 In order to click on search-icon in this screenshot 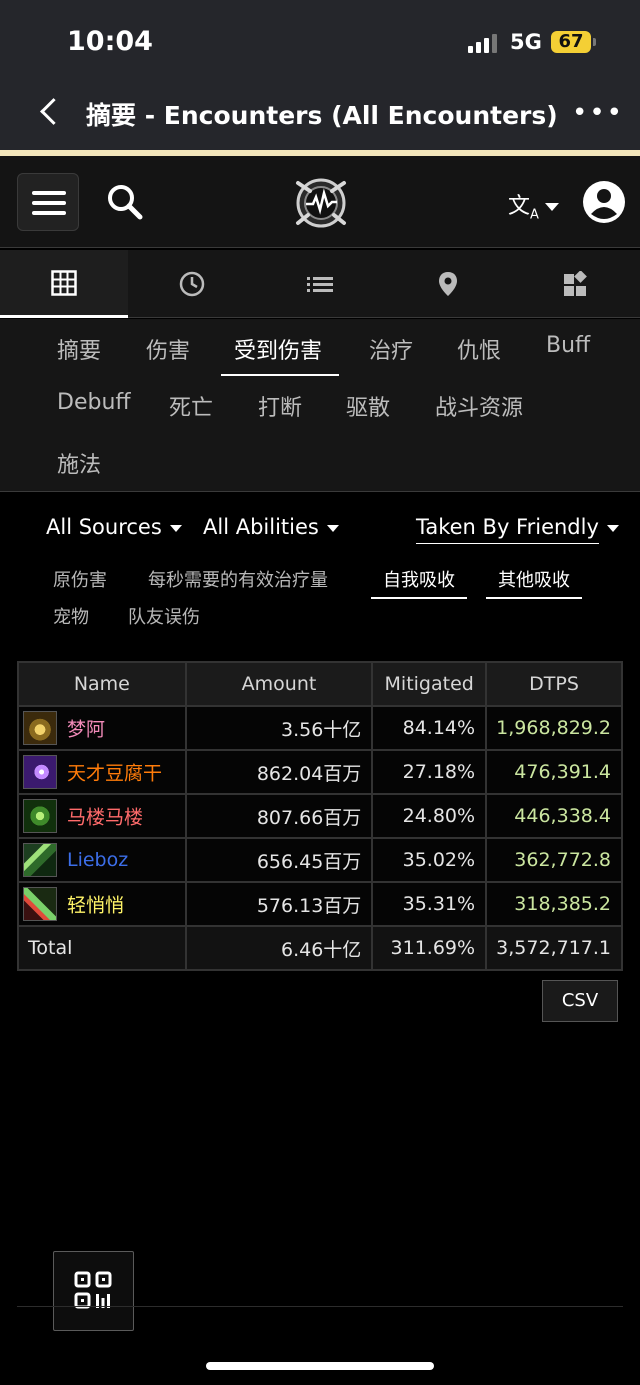, I will do `click(125, 203)`.